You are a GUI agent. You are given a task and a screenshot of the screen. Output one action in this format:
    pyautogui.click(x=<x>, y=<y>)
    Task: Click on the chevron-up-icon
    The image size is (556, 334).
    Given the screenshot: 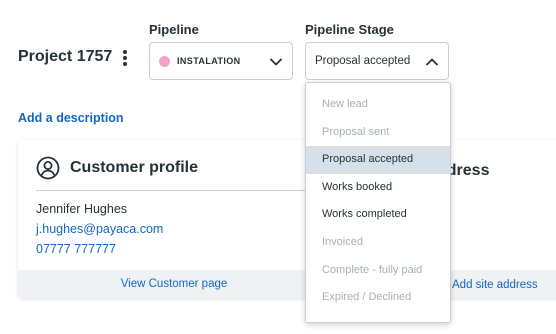 What is the action you would take?
    pyautogui.click(x=432, y=62)
    